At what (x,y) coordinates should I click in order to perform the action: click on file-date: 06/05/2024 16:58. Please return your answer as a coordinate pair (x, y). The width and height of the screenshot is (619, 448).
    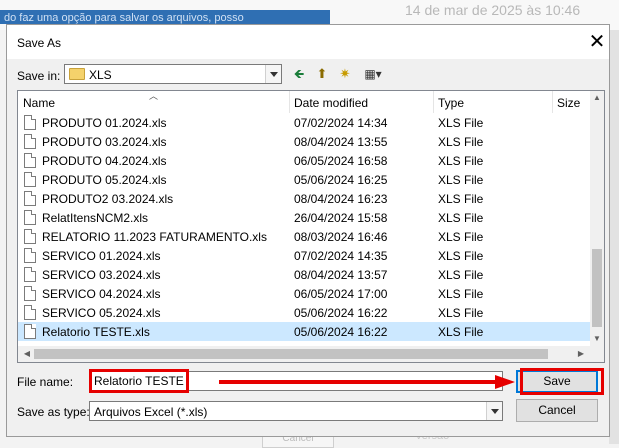
    Looking at the image, I should click on (341, 161).